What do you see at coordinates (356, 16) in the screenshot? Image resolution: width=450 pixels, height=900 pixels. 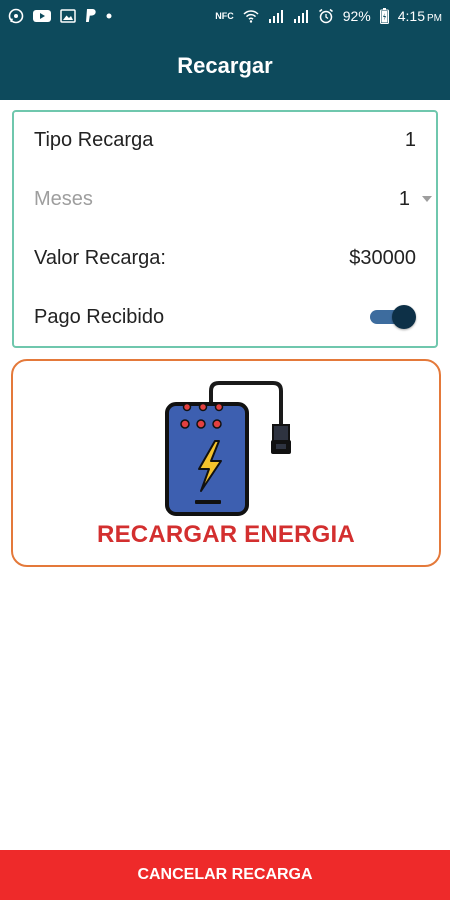 I see `battery-percent: 92%` at bounding box center [356, 16].